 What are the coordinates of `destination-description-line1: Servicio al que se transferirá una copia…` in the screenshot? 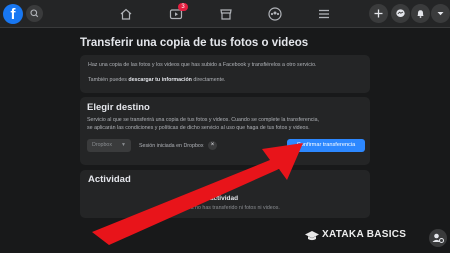 It's located at (203, 120).